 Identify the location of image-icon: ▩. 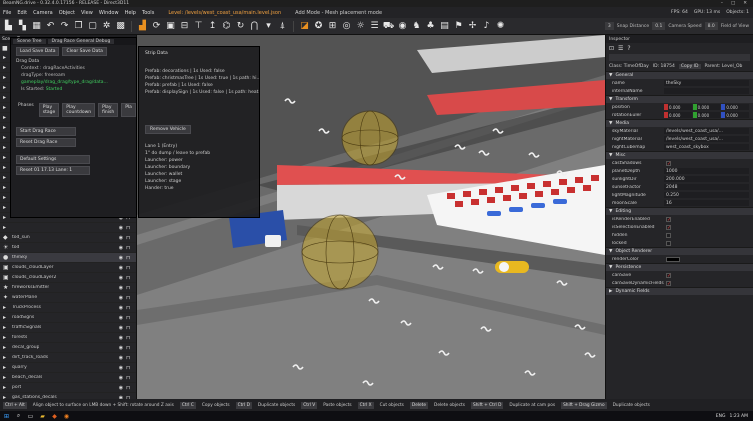
(120, 26).